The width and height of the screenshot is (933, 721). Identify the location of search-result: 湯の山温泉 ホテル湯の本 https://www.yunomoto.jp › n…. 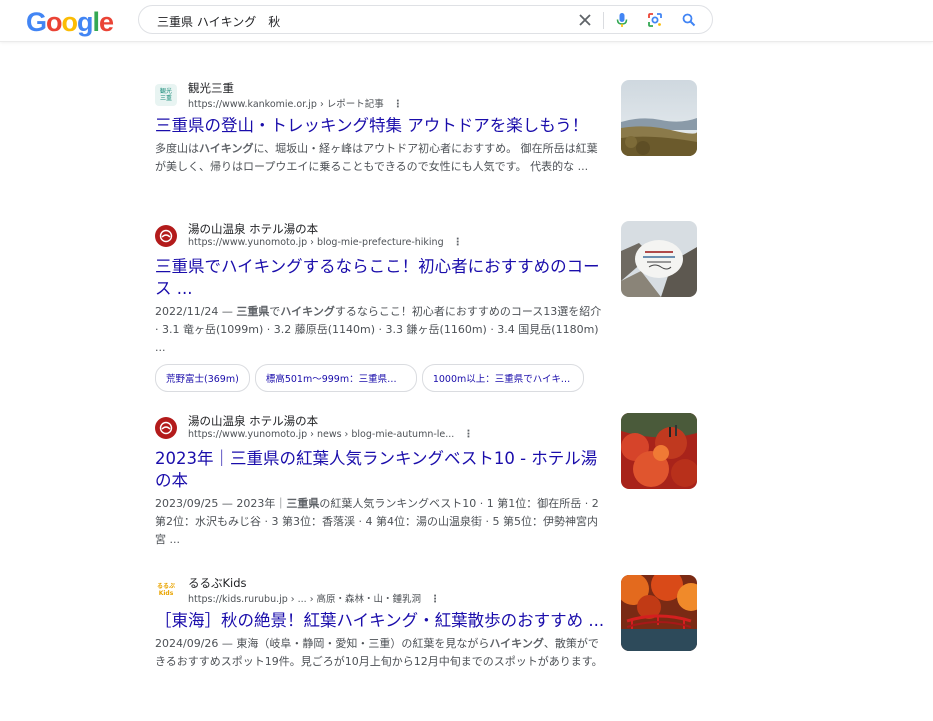
(380, 481).